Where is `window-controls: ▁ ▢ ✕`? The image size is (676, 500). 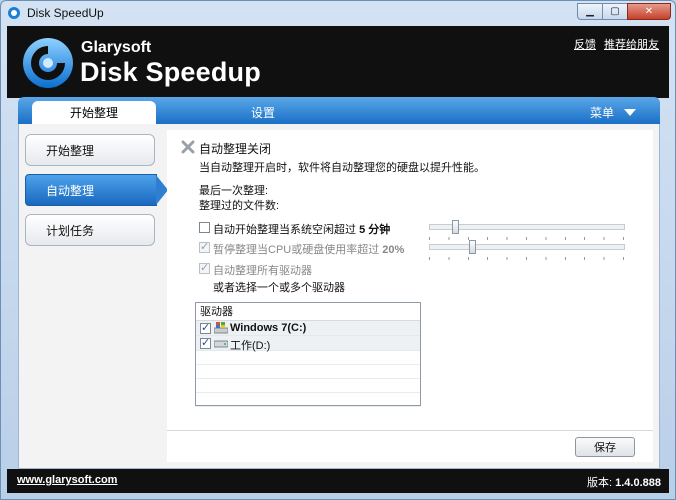
window-controls: ▁ ▢ ✕ is located at coordinates (624, 12).